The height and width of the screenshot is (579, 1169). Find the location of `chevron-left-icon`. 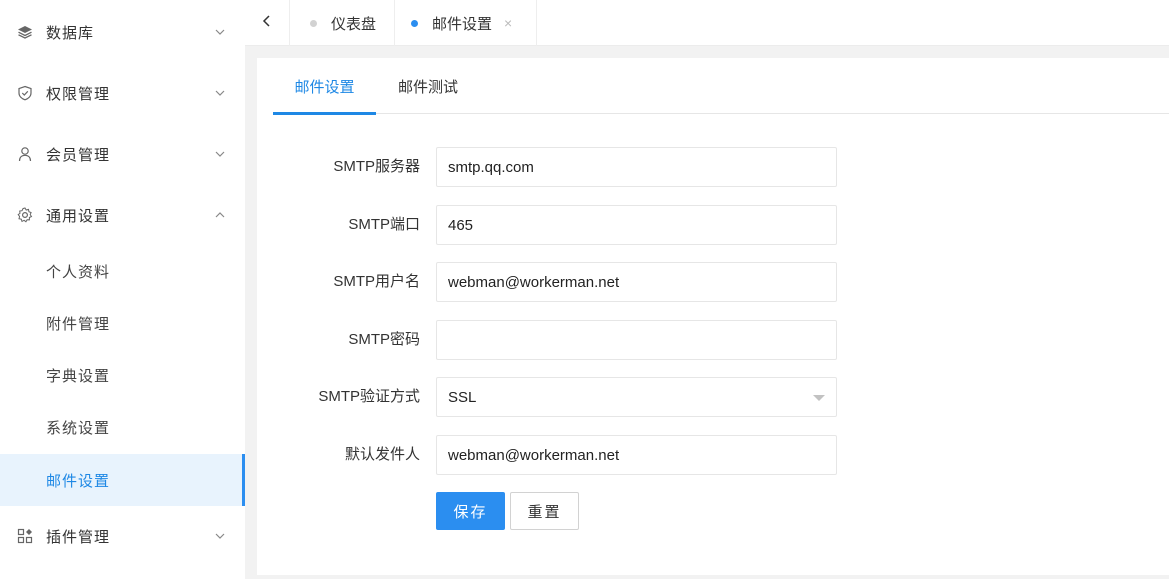

chevron-left-icon is located at coordinates (267, 23).